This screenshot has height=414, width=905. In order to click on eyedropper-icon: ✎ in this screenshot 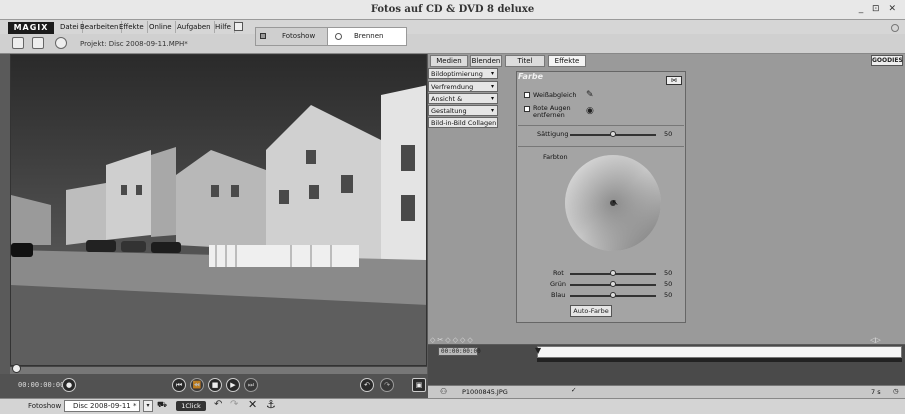, I will do `click(590, 95)`.